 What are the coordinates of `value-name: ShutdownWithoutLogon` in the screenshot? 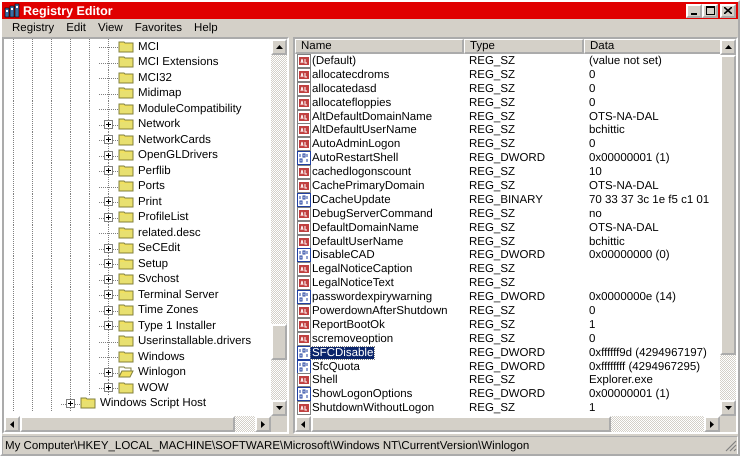 It's located at (373, 408).